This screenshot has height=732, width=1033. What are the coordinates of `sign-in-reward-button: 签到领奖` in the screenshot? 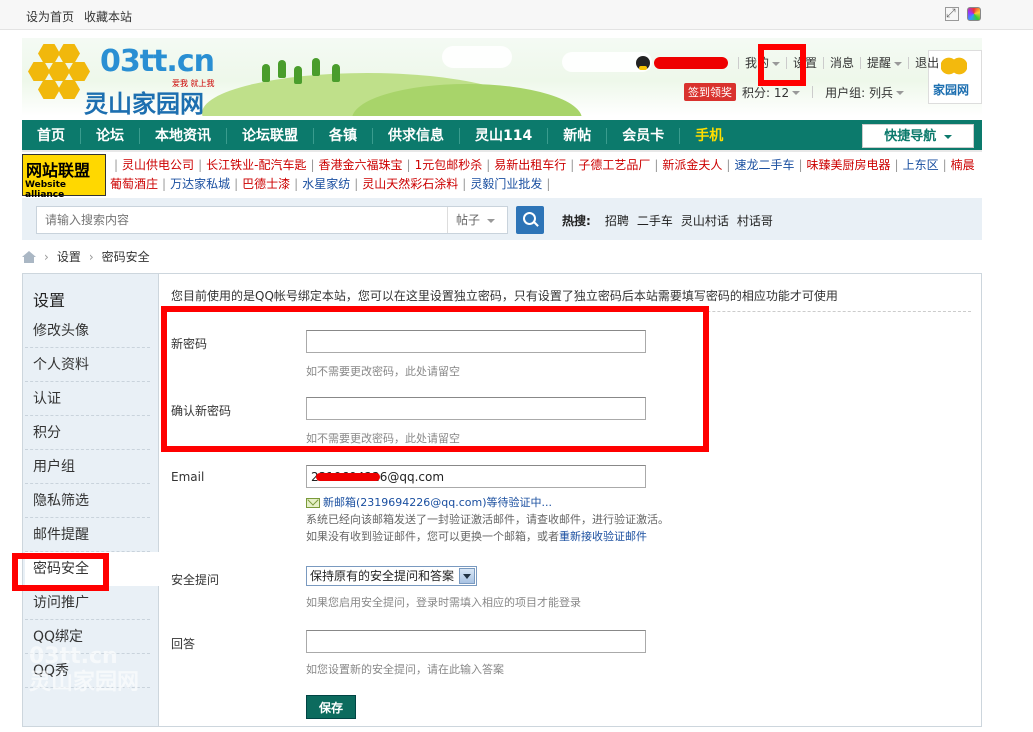 It's located at (710, 92).